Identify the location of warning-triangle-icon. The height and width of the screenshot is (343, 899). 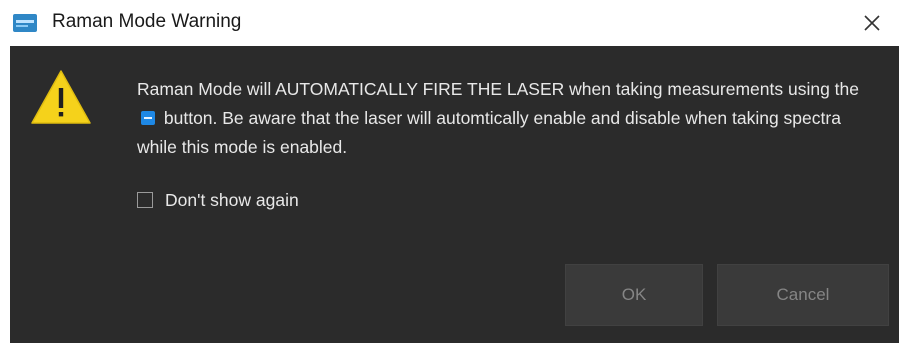
(61, 99).